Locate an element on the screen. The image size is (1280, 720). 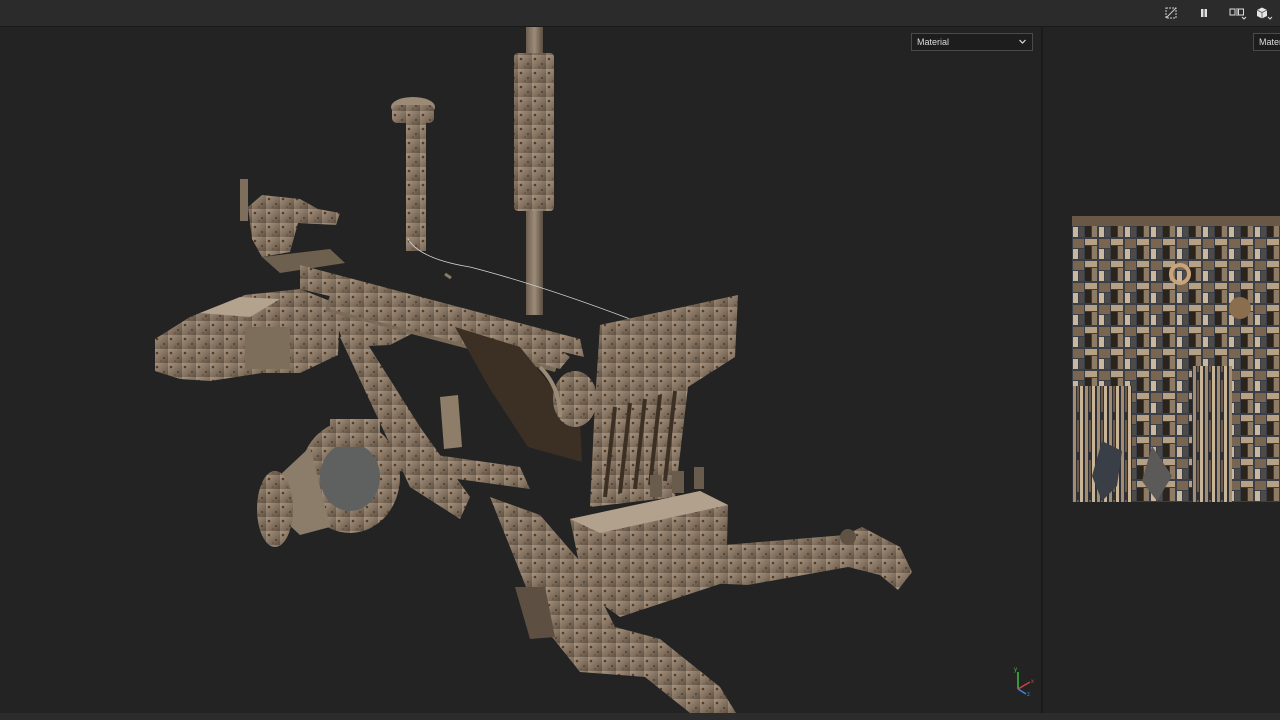
axis-gizmo: y x z is located at coordinates (1024, 681).